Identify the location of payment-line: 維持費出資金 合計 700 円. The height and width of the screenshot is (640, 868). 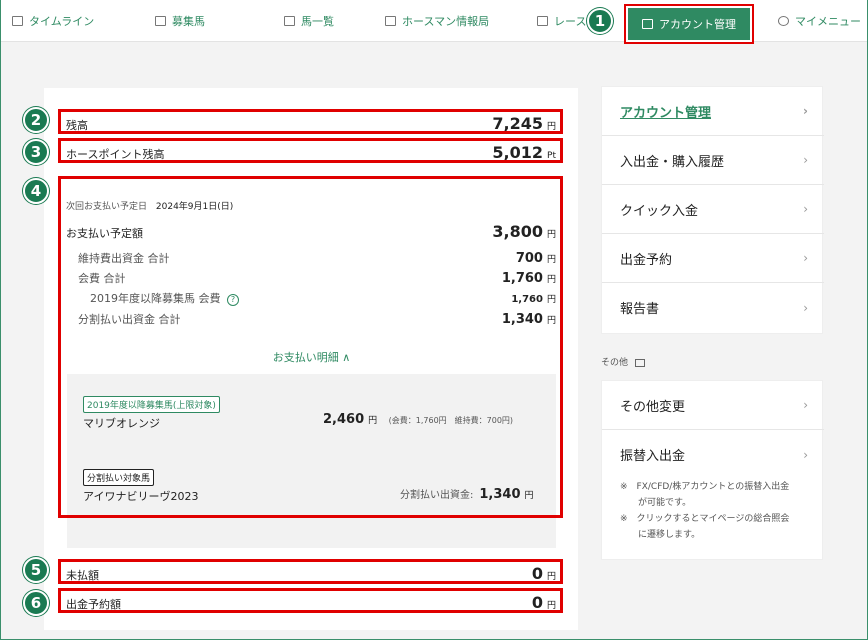
(317, 258).